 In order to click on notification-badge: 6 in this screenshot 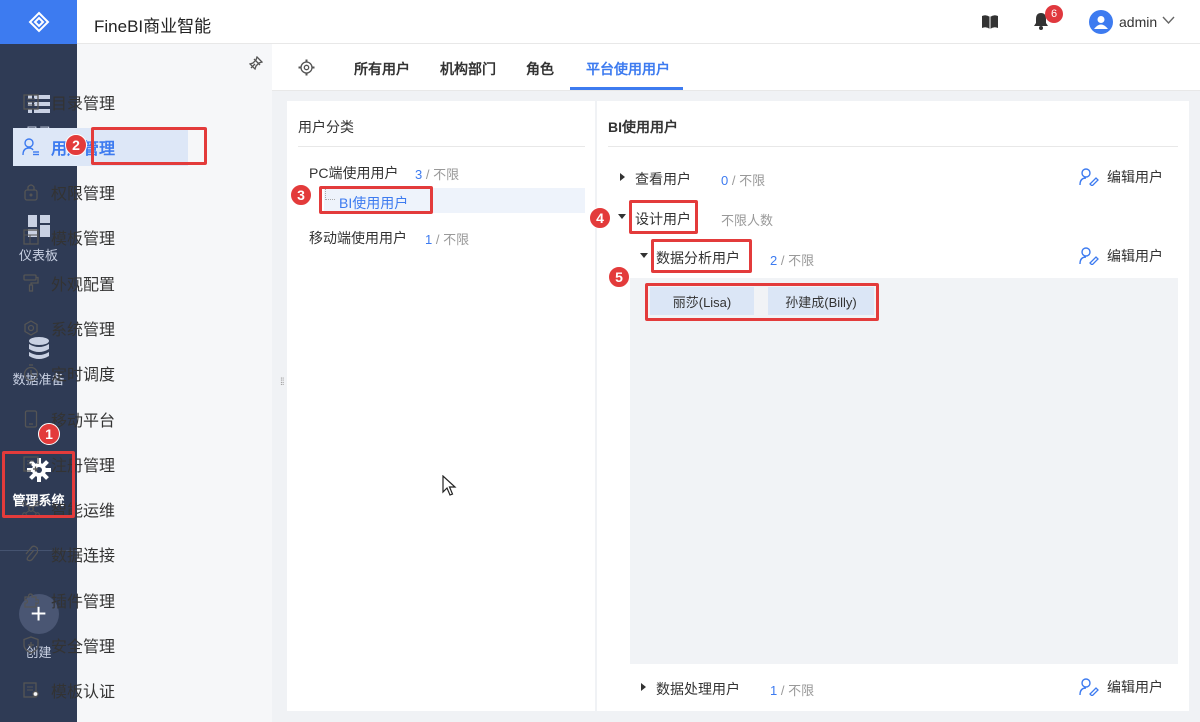, I will do `click(1054, 14)`.